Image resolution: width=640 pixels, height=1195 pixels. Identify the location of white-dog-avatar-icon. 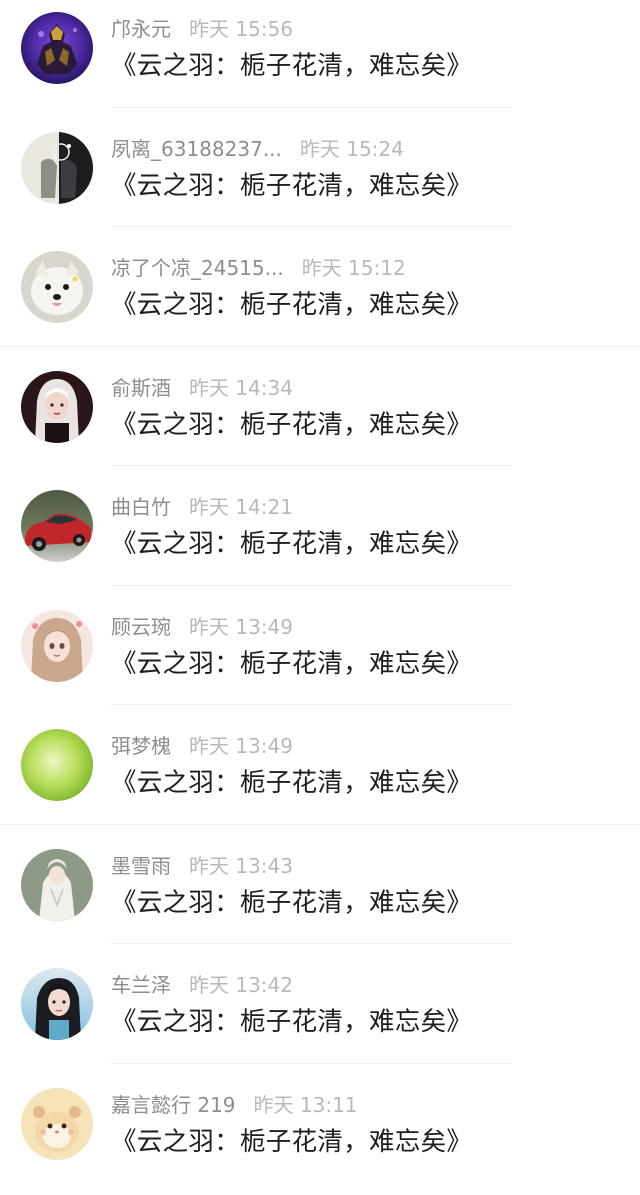
(57, 287).